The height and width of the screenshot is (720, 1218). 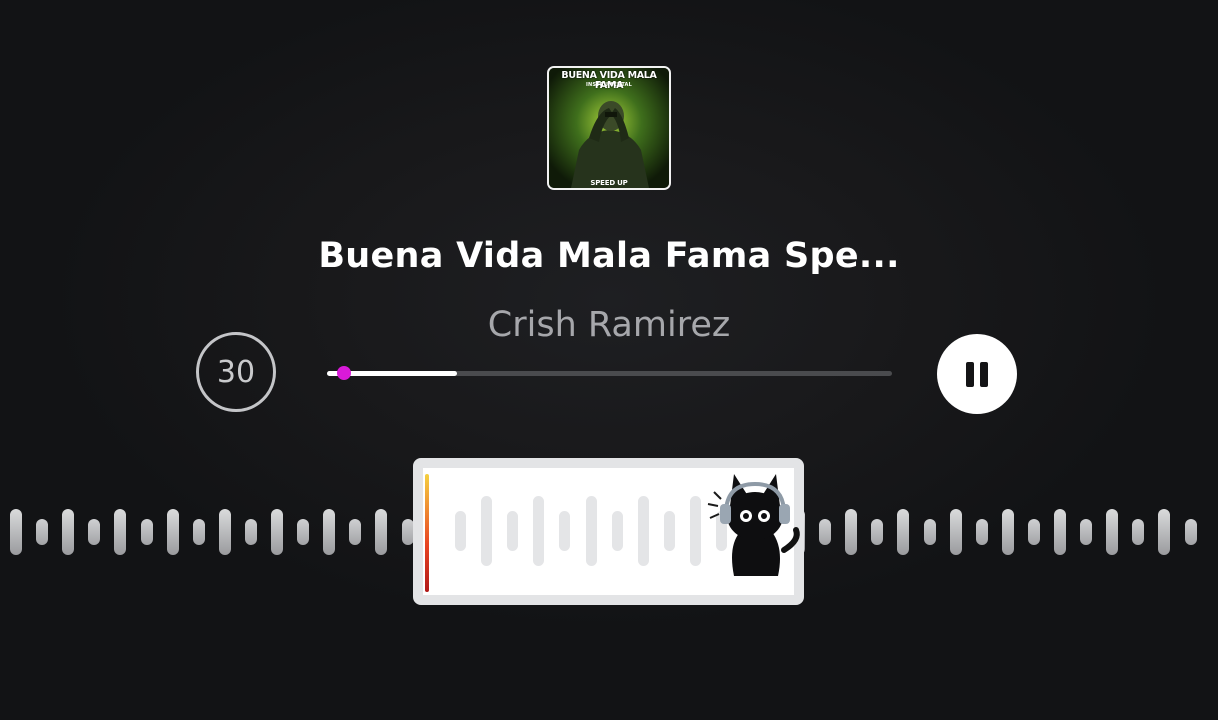 What do you see at coordinates (427, 533) in the screenshot?
I see `selector-start-marker` at bounding box center [427, 533].